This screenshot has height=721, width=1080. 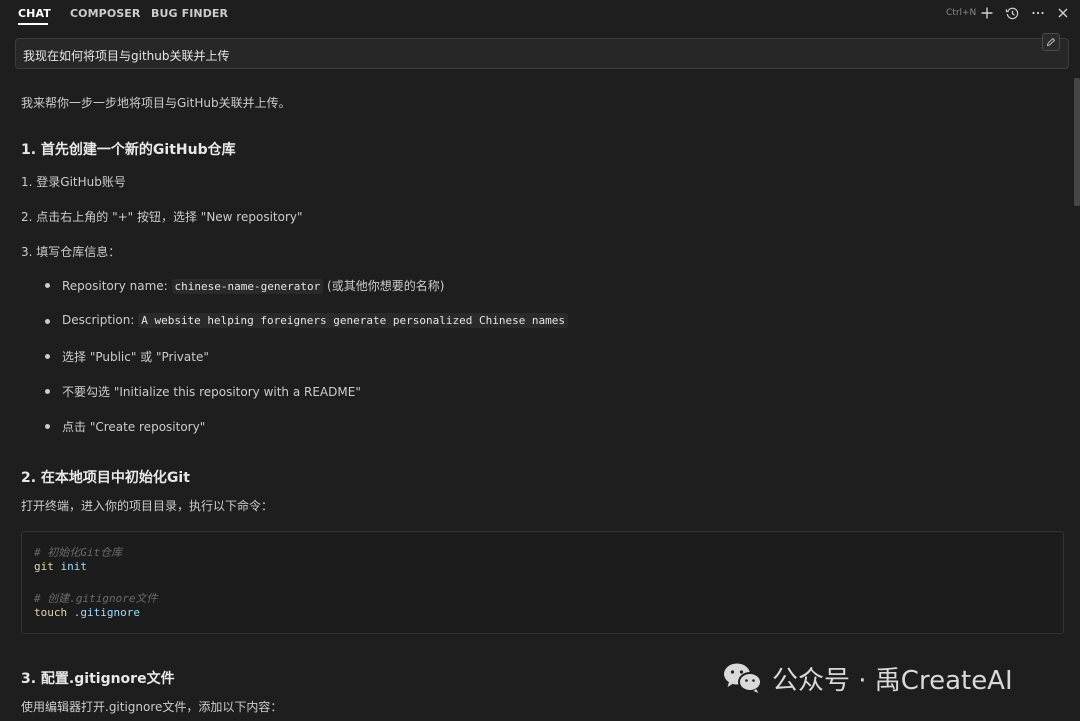 I want to click on list-item: 点击 "Create repository", so click(x=134, y=427).